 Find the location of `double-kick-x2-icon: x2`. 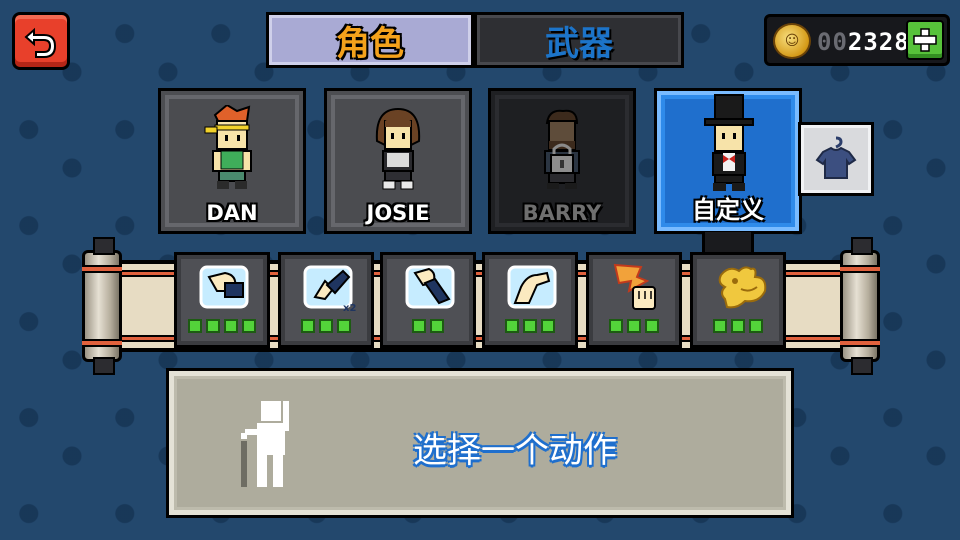

double-kick-x2-icon: x2 is located at coordinates (329, 289).